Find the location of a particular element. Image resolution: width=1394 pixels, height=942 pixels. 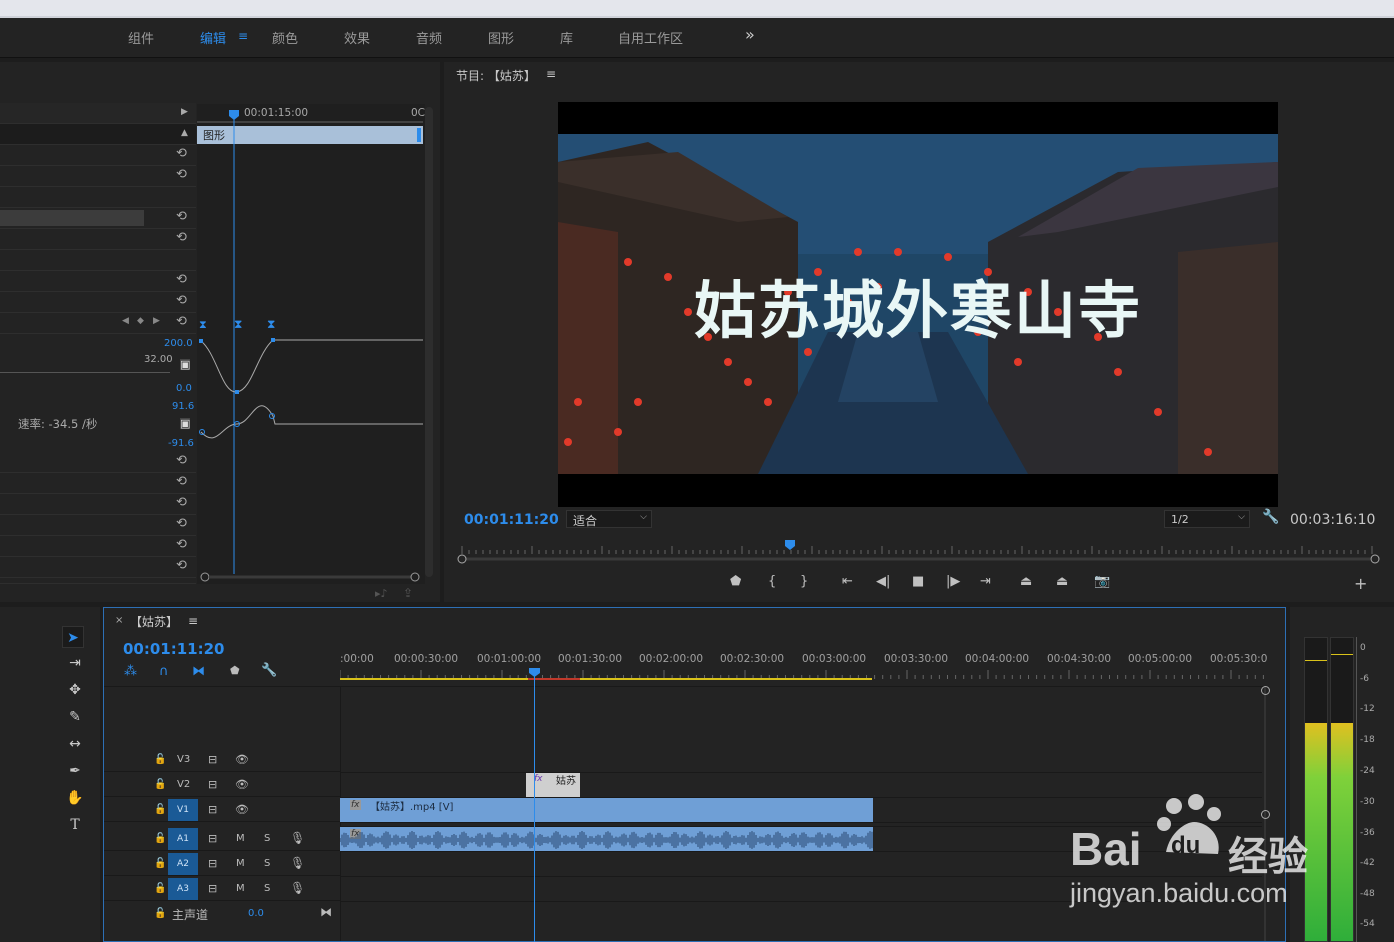

nest-toggle-icon: ⁂ is located at coordinates (130, 671).